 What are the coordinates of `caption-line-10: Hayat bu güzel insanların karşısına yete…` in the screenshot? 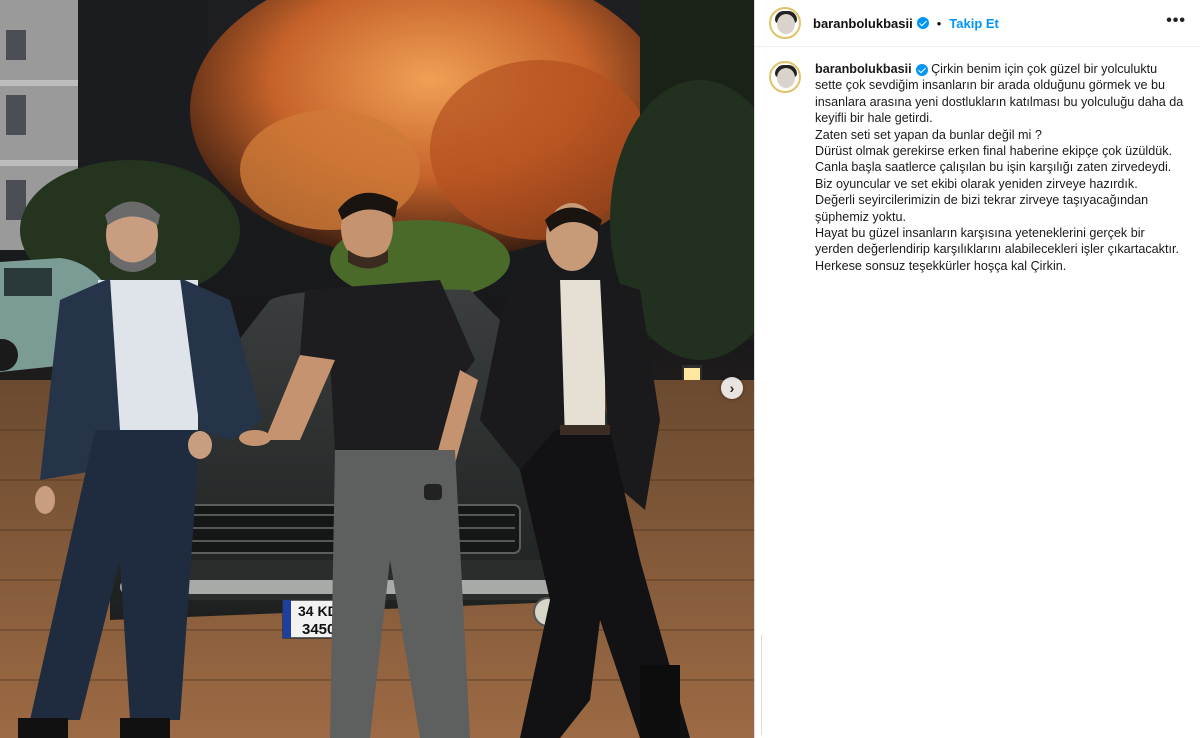 It's located at (980, 233).